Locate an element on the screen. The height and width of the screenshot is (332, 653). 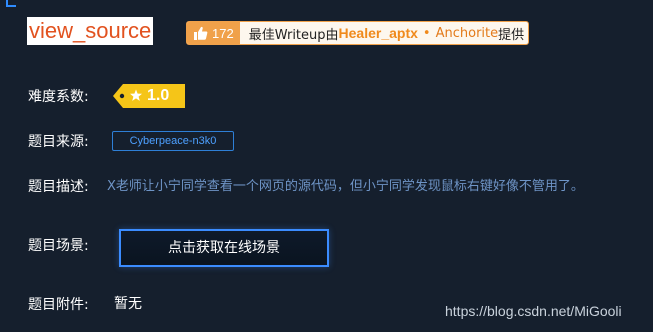
difficulty-label: 难度系数: is located at coordinates (58, 97).